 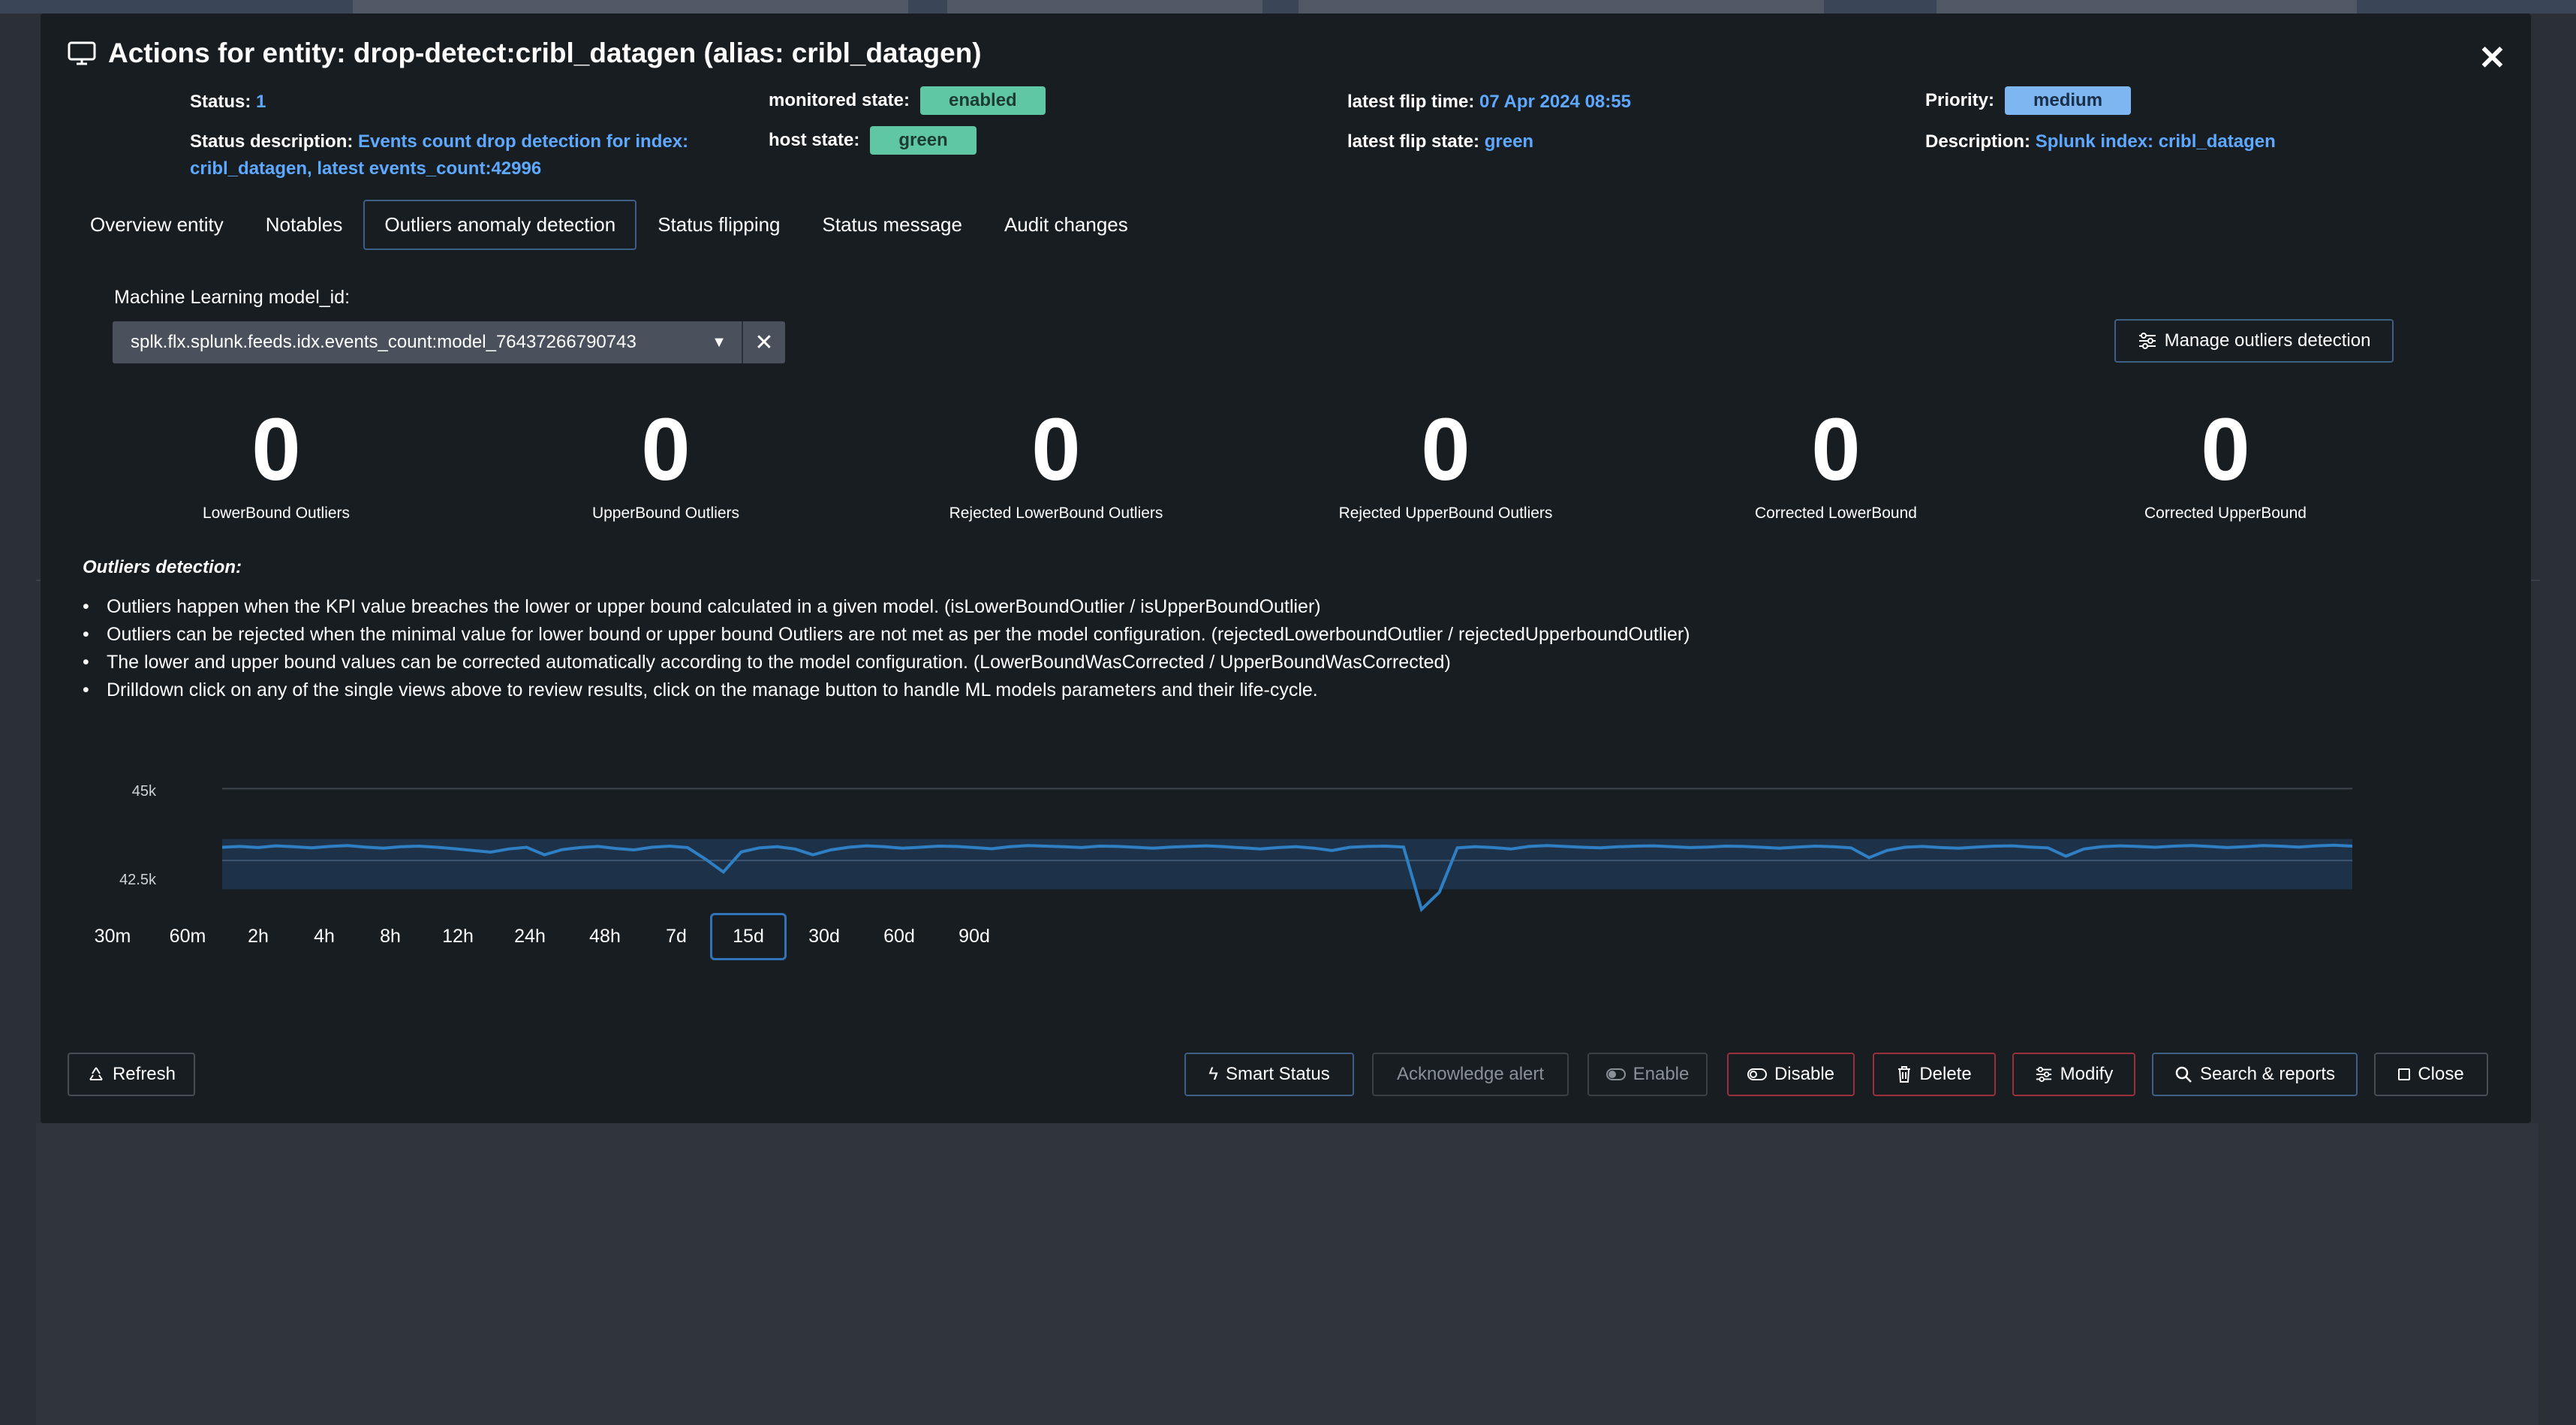 What do you see at coordinates (2404, 1074) in the screenshot?
I see `square-icon` at bounding box center [2404, 1074].